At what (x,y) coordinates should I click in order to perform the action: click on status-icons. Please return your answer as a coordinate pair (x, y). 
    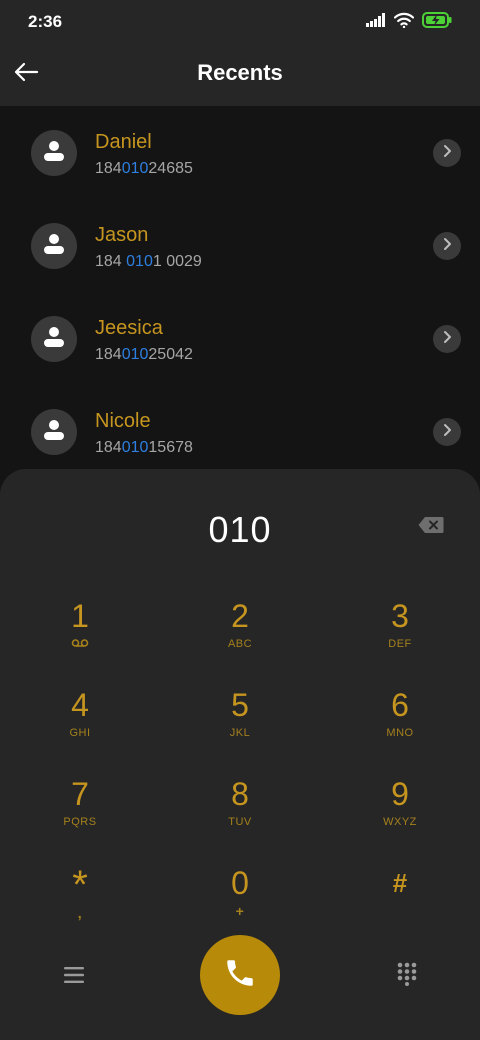
    Looking at the image, I should click on (409, 22).